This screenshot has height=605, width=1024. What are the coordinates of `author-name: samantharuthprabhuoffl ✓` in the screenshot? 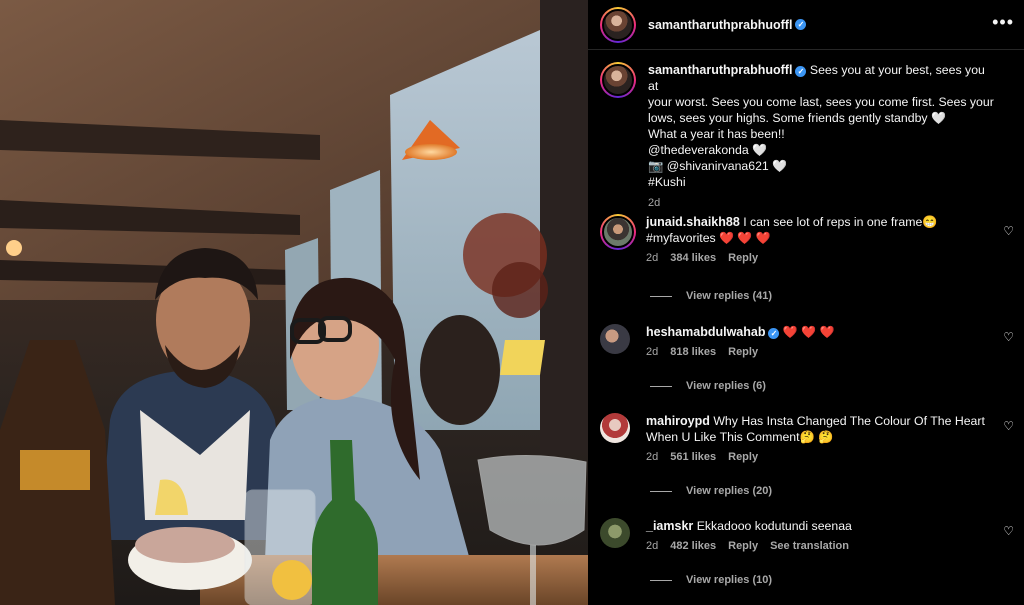 It's located at (727, 25).